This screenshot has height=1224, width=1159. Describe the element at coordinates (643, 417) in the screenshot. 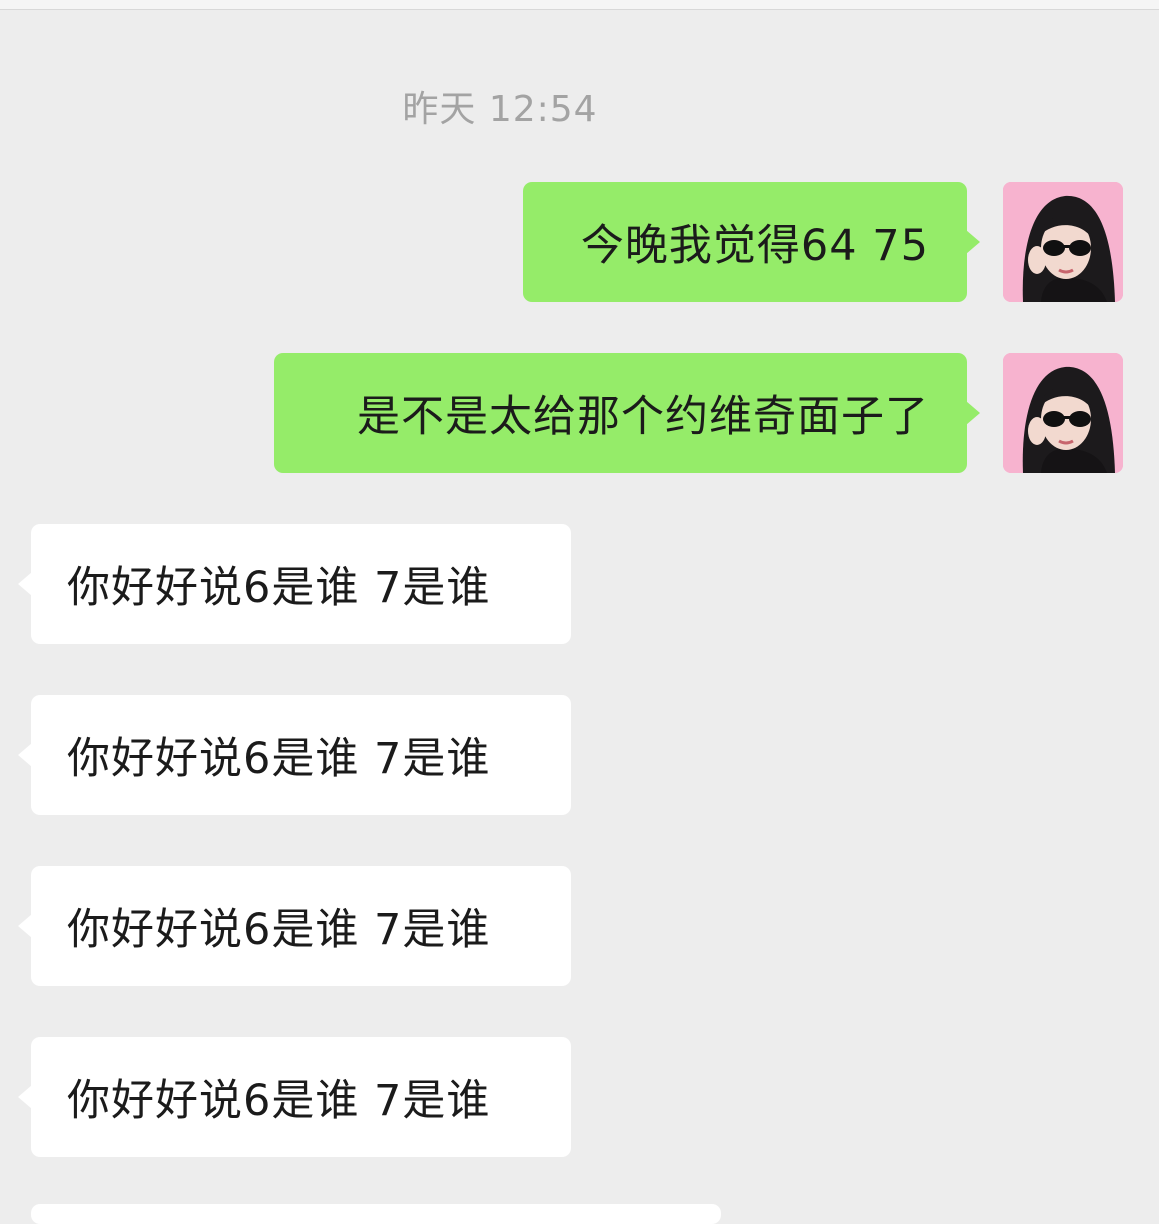

I see `message-text: 是不是太给那个约维奇面子了` at that location.